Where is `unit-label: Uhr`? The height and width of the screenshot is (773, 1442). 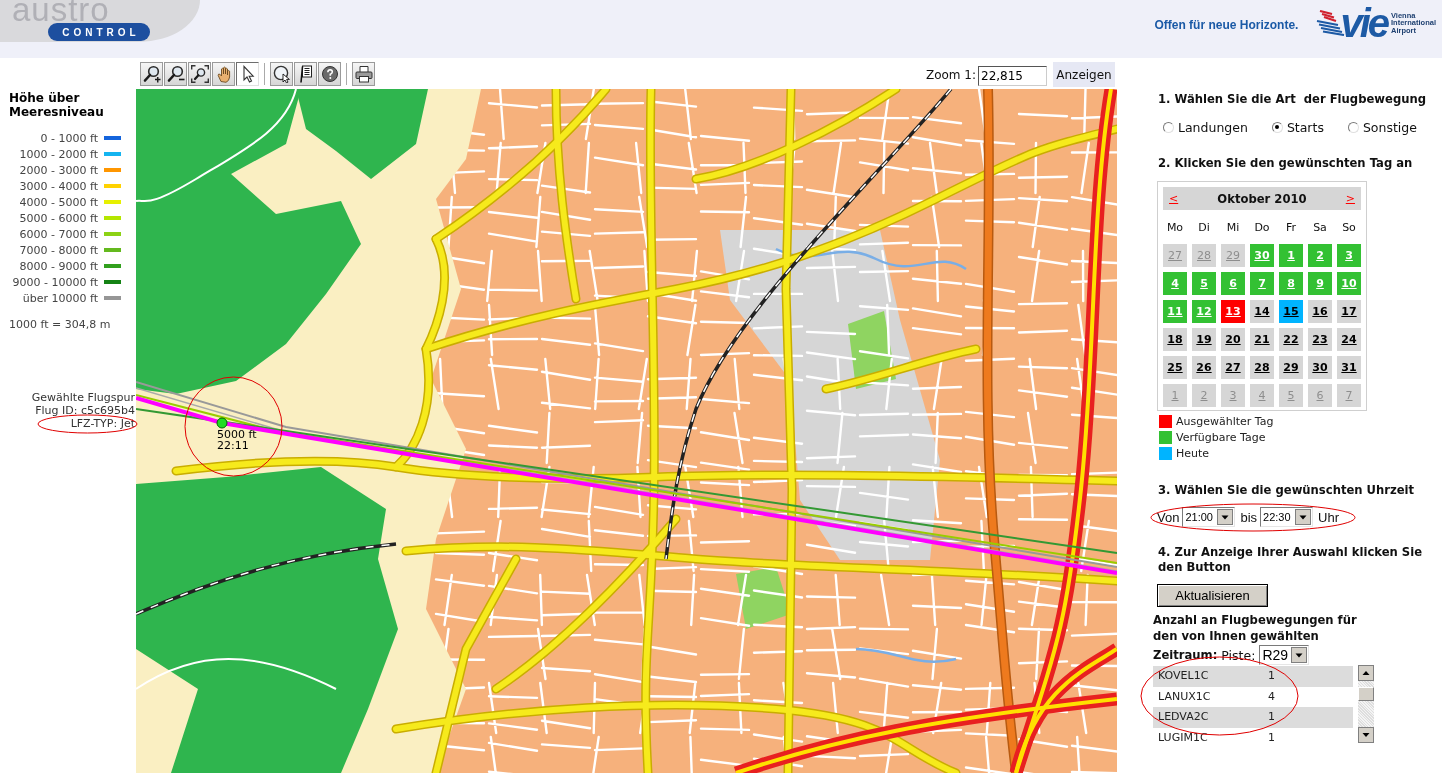 unit-label: Uhr is located at coordinates (1328, 517).